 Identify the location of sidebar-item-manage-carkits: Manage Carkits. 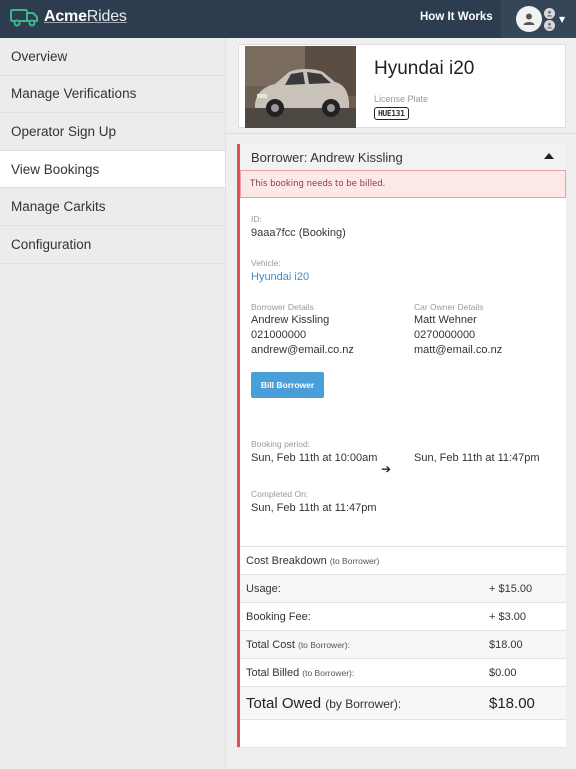
(112, 207).